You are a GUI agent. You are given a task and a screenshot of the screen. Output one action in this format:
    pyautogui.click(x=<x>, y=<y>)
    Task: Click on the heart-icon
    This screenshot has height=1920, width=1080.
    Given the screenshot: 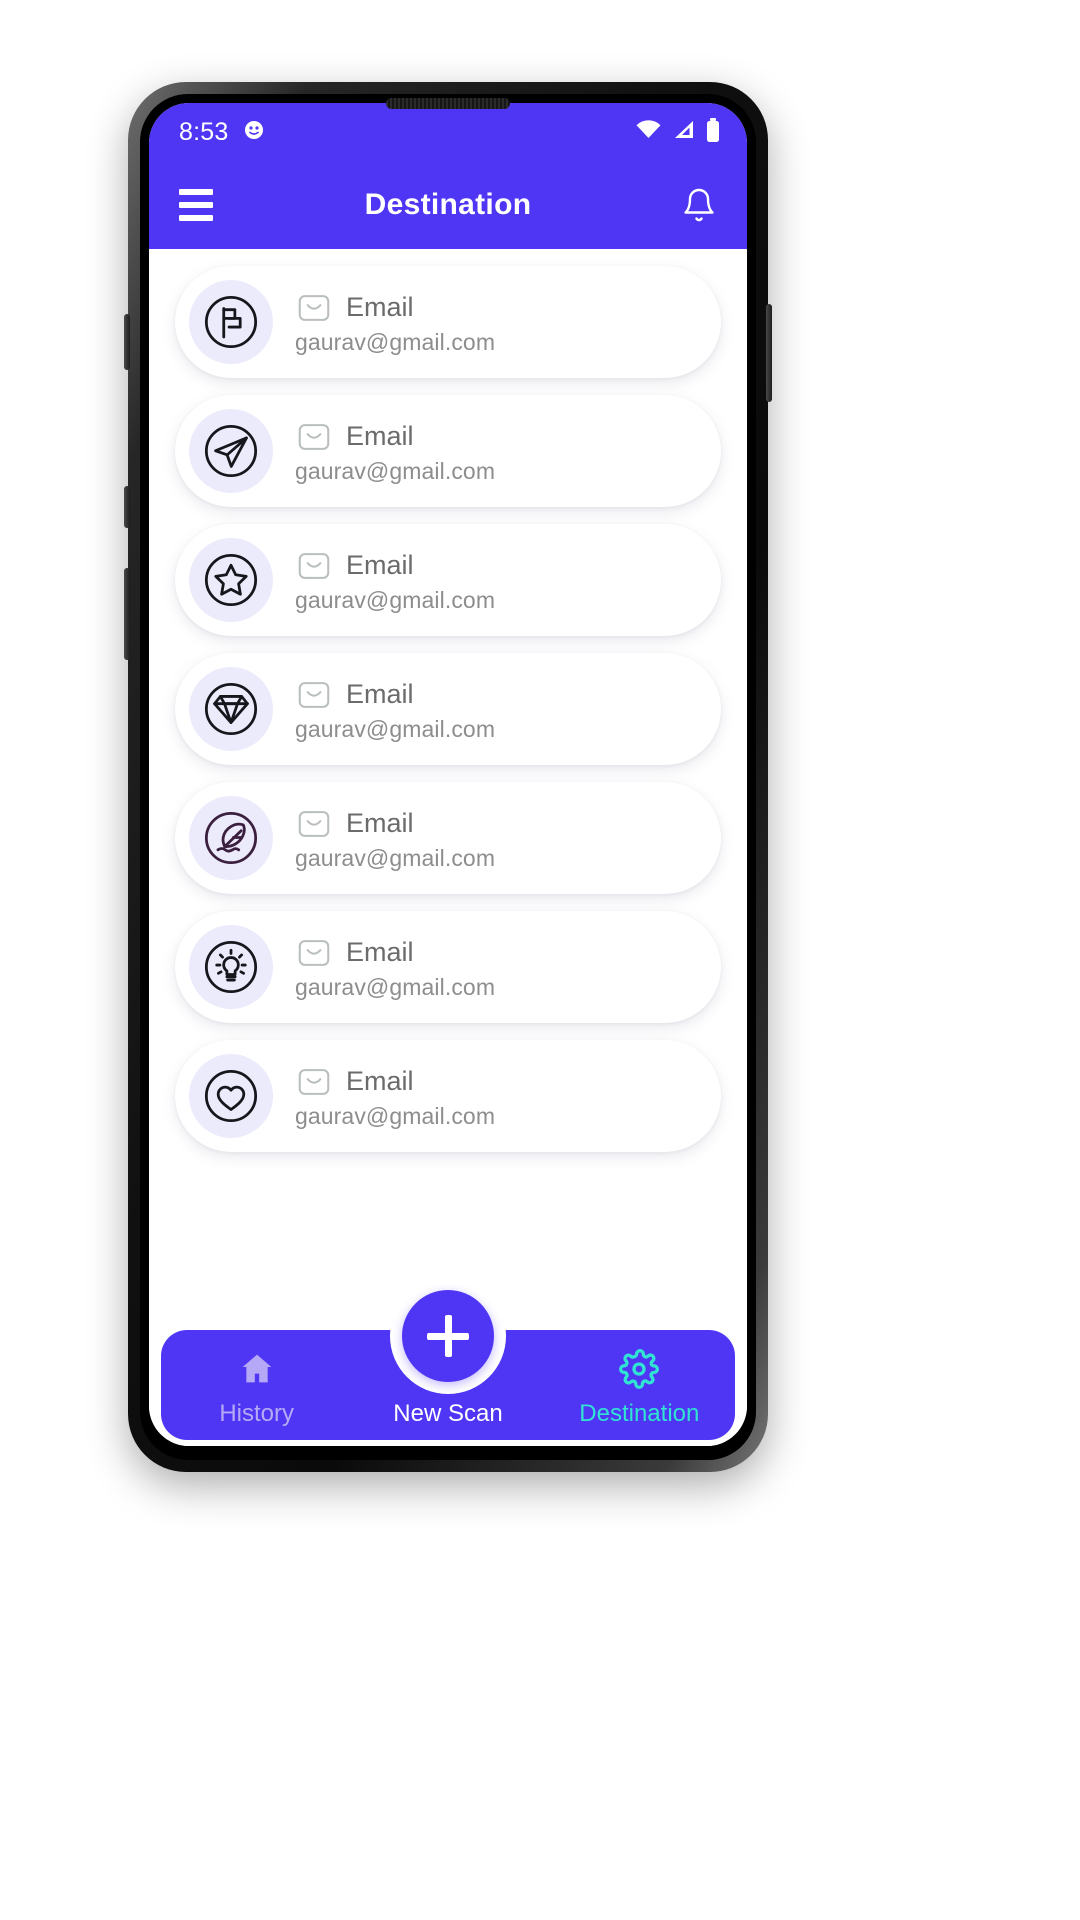 What is the action you would take?
    pyautogui.click(x=231, y=1096)
    